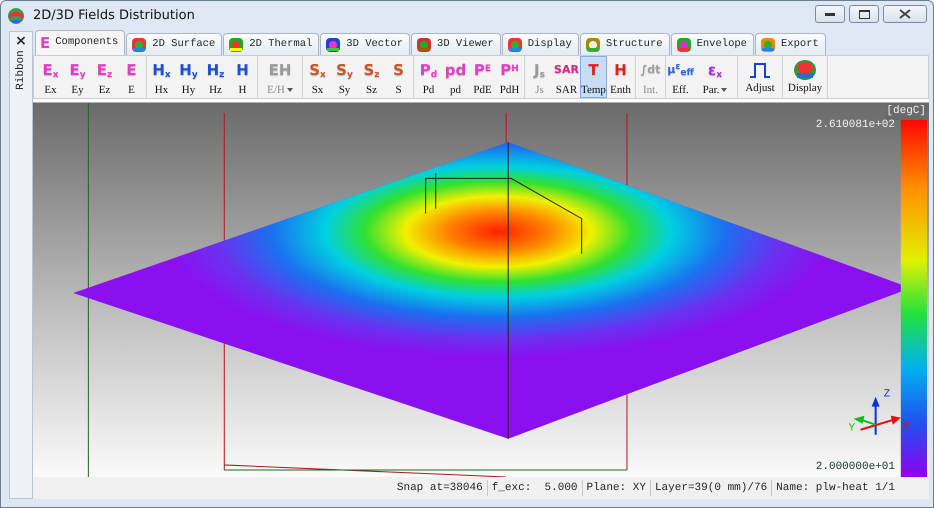  I want to click on glyph-icon: ∫dt, so click(650, 71).